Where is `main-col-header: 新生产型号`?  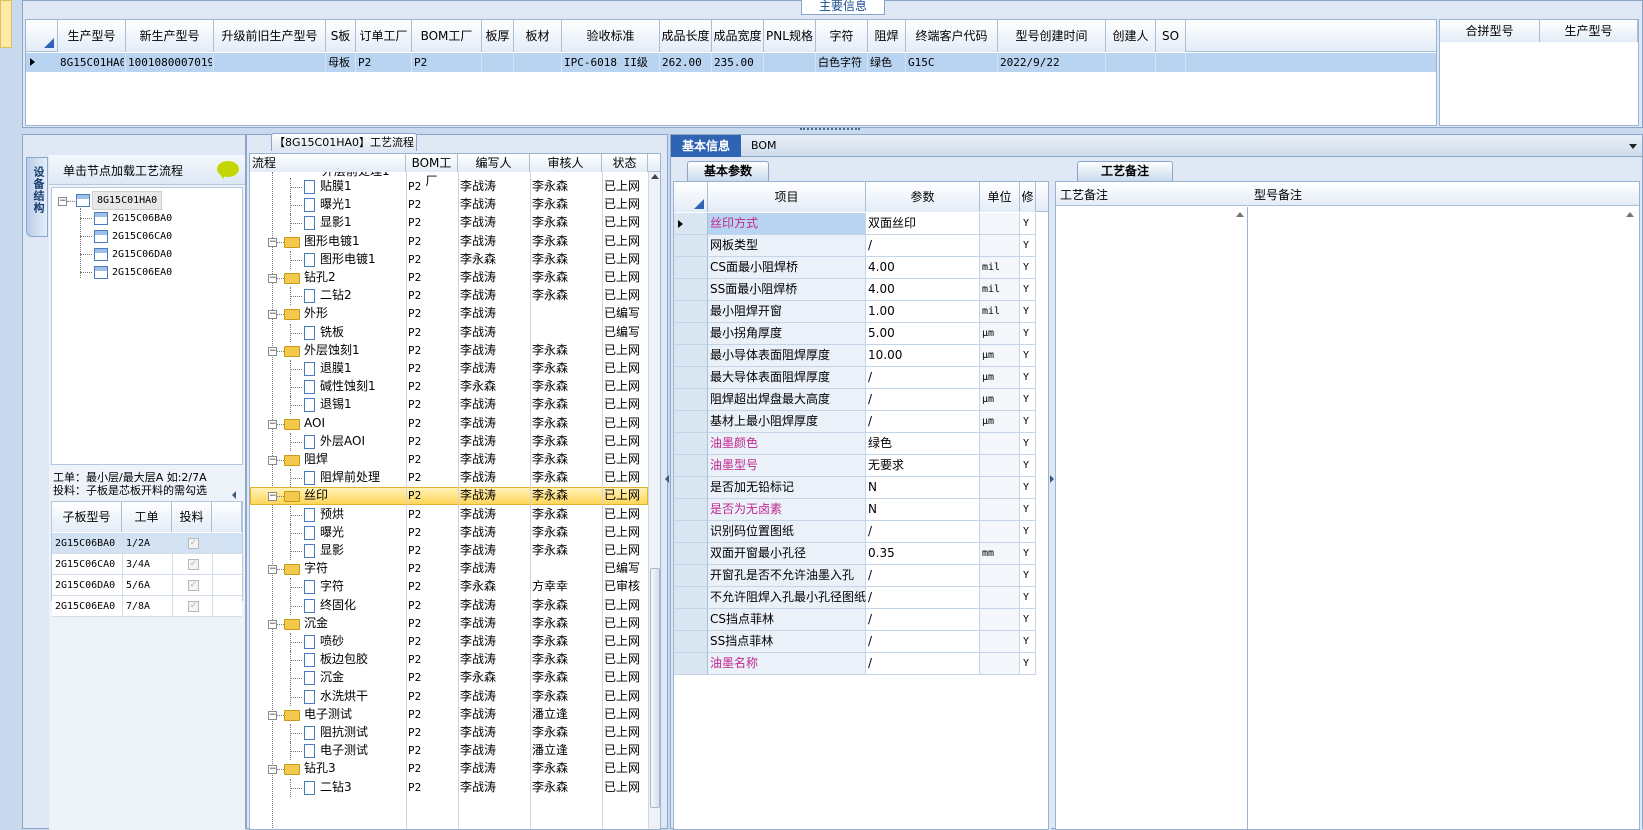 main-col-header: 新生产型号 is located at coordinates (170, 36).